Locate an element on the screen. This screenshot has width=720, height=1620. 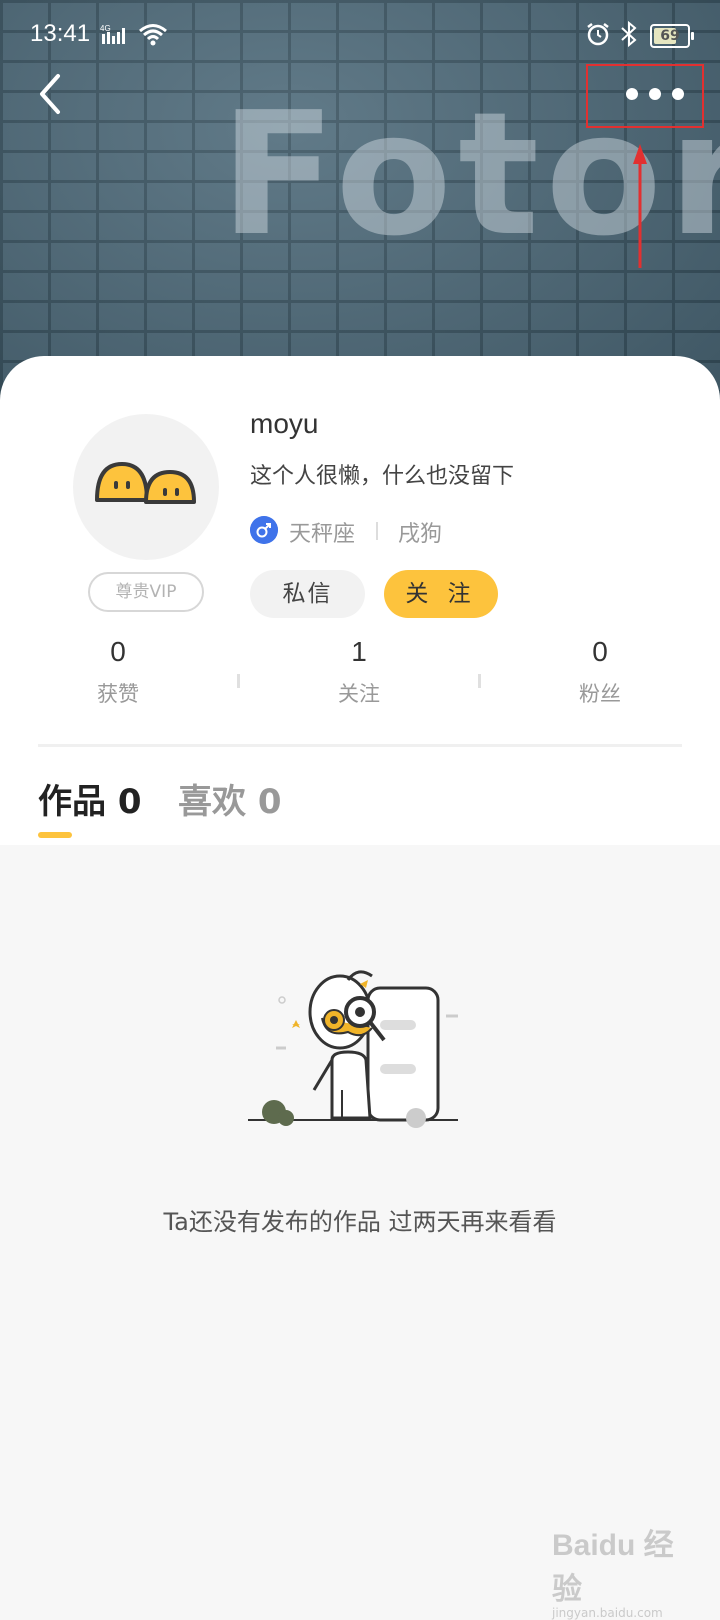
network-type-label: 4G is located at coordinates (105, 28).